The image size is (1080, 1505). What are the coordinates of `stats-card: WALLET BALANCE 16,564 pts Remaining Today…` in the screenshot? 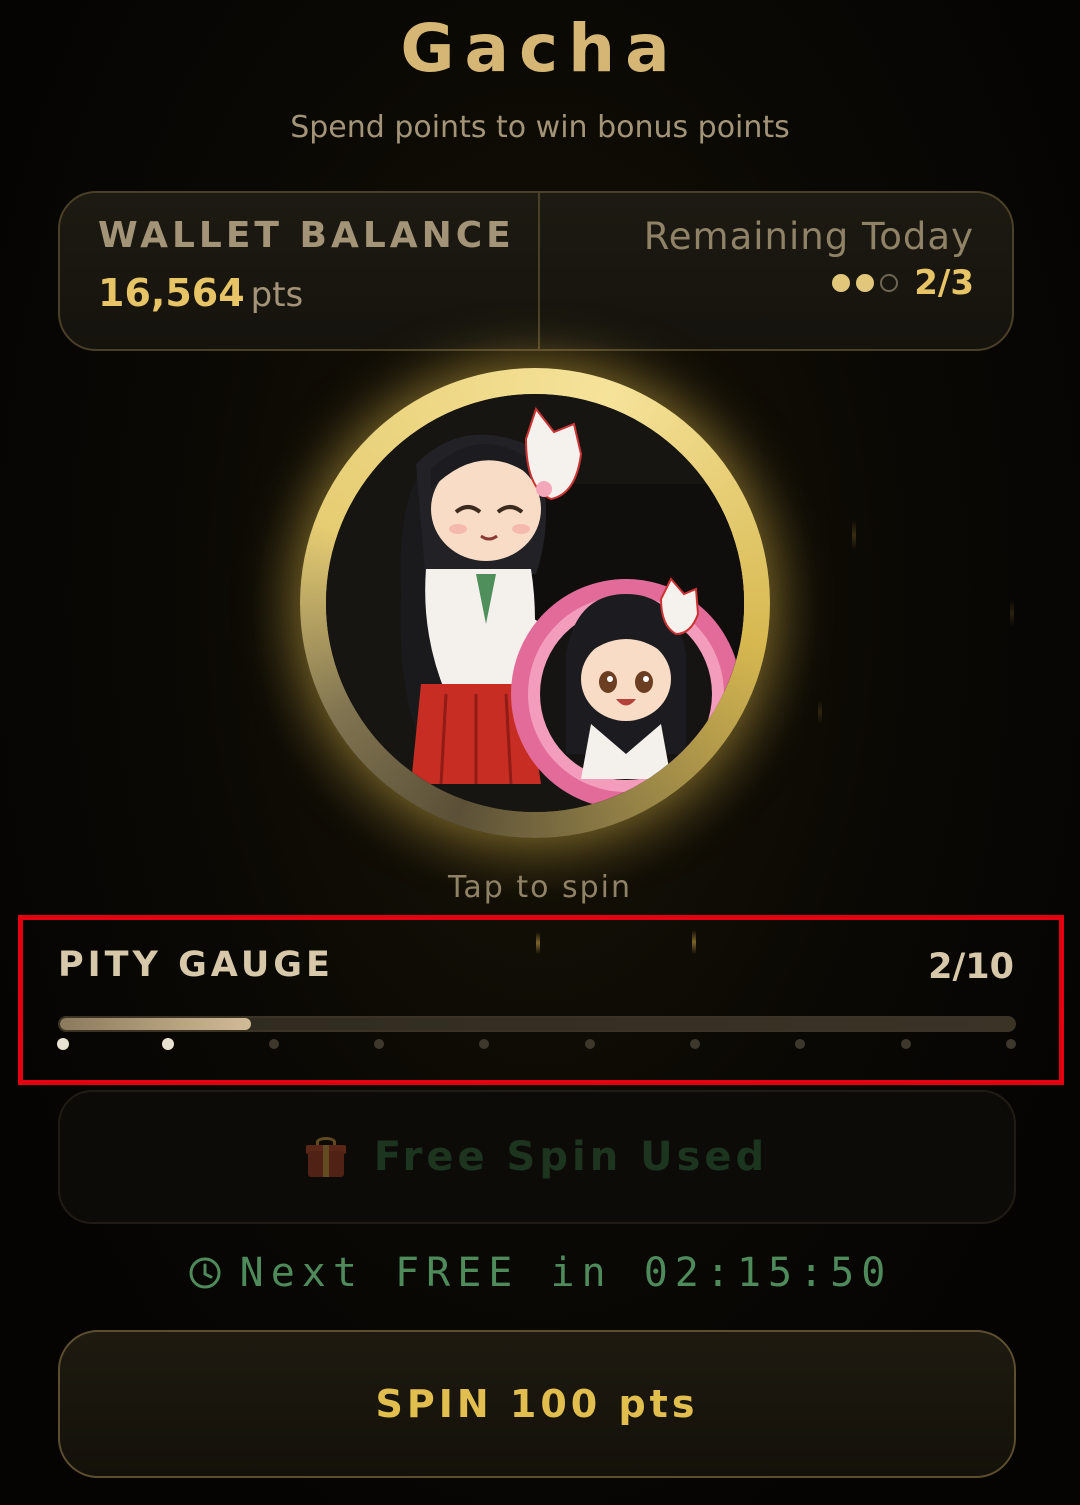 It's located at (536, 271).